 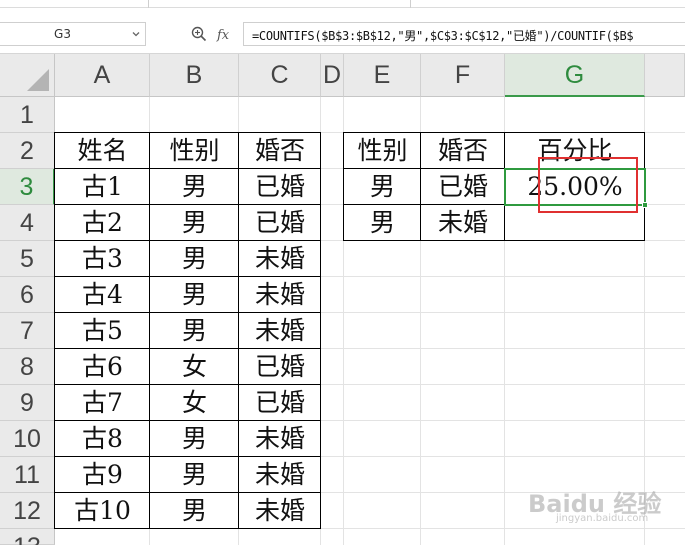 What do you see at coordinates (463, 187) in the screenshot?
I see `table2-cell: 已婚` at bounding box center [463, 187].